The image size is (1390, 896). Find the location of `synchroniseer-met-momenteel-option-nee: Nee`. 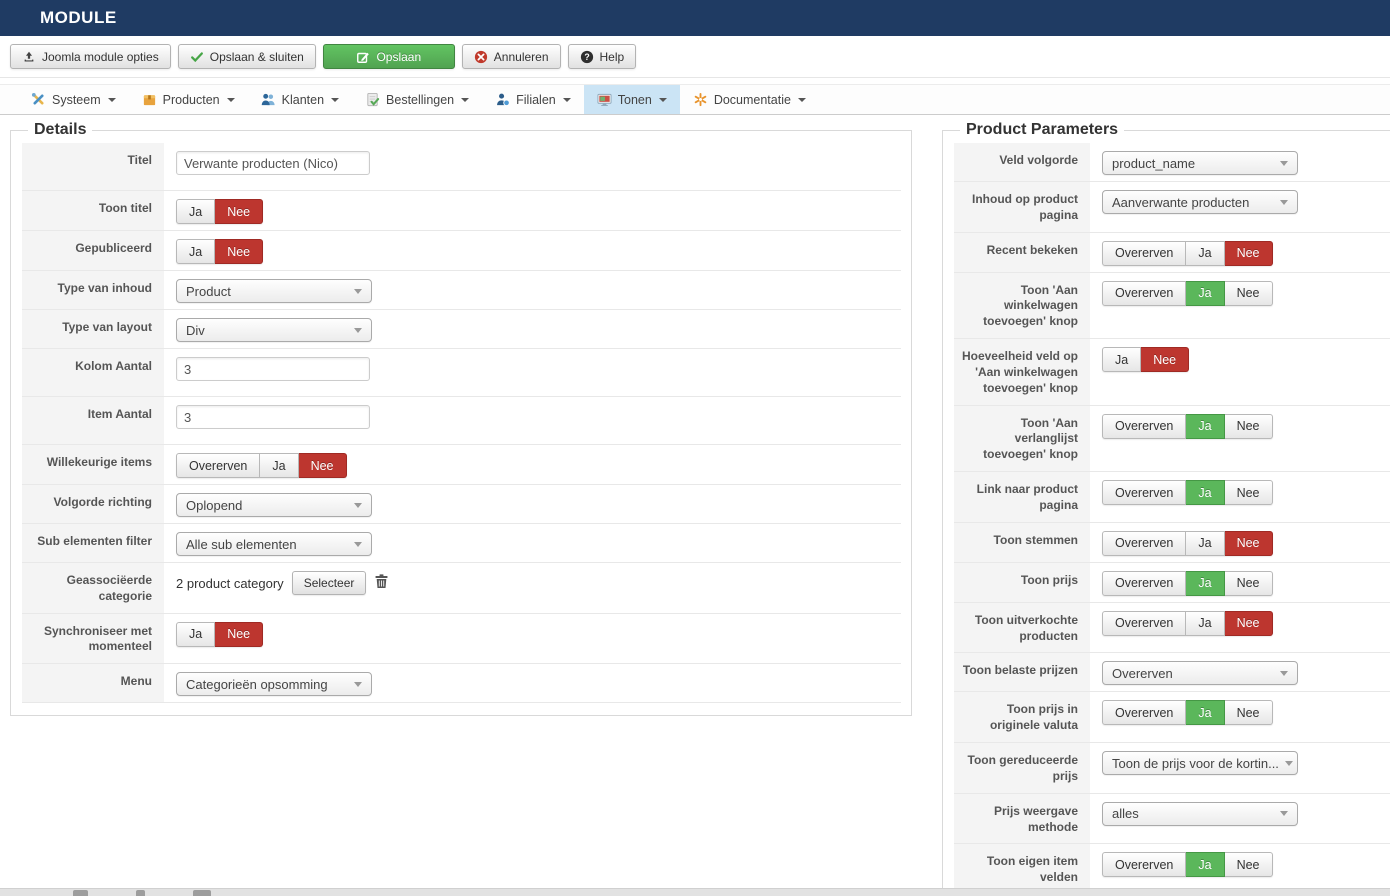

synchroniseer-met-momenteel-option-nee: Nee is located at coordinates (239, 634).